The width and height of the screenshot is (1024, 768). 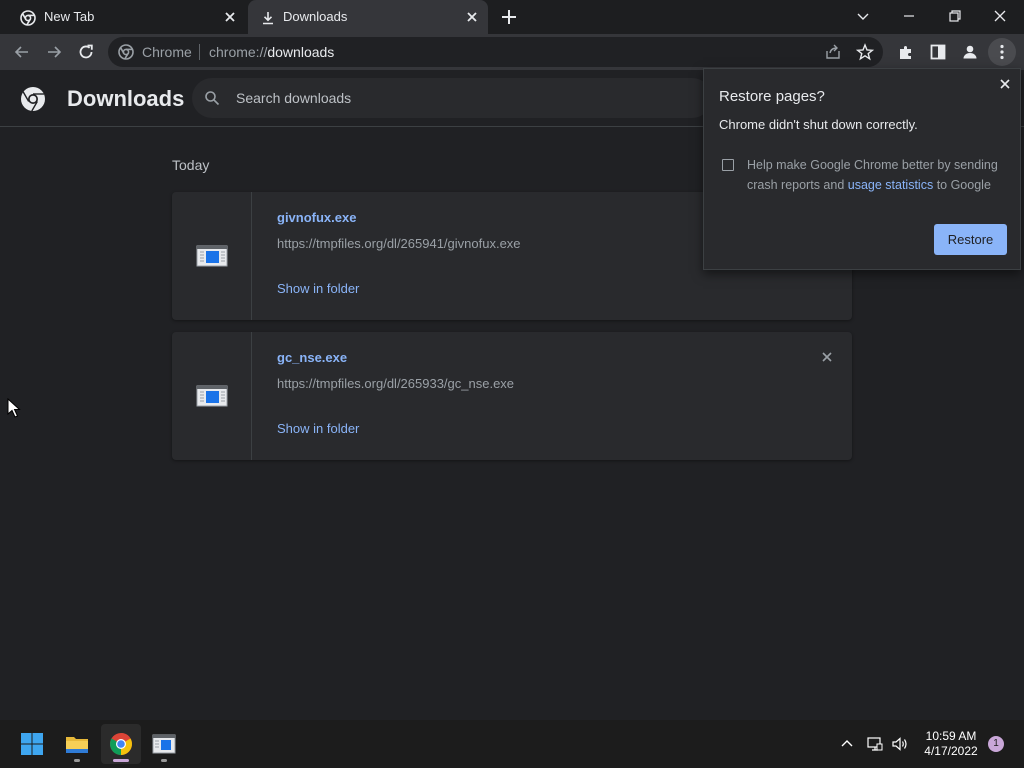 I want to click on minimize-icon, so click(x=909, y=16).